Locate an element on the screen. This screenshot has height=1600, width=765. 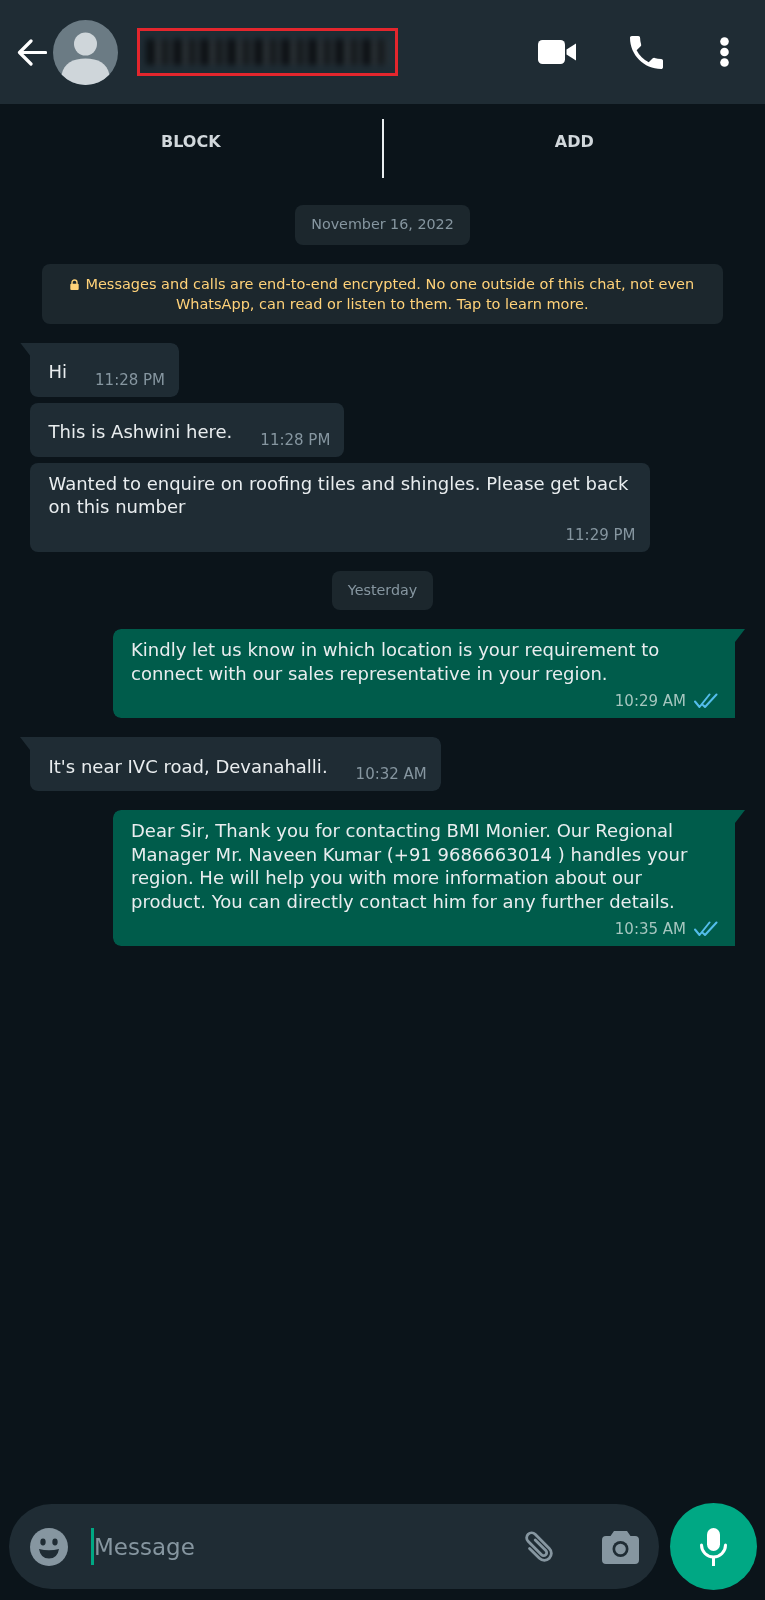
message-time: 10:29 AM is located at coordinates (650, 701).